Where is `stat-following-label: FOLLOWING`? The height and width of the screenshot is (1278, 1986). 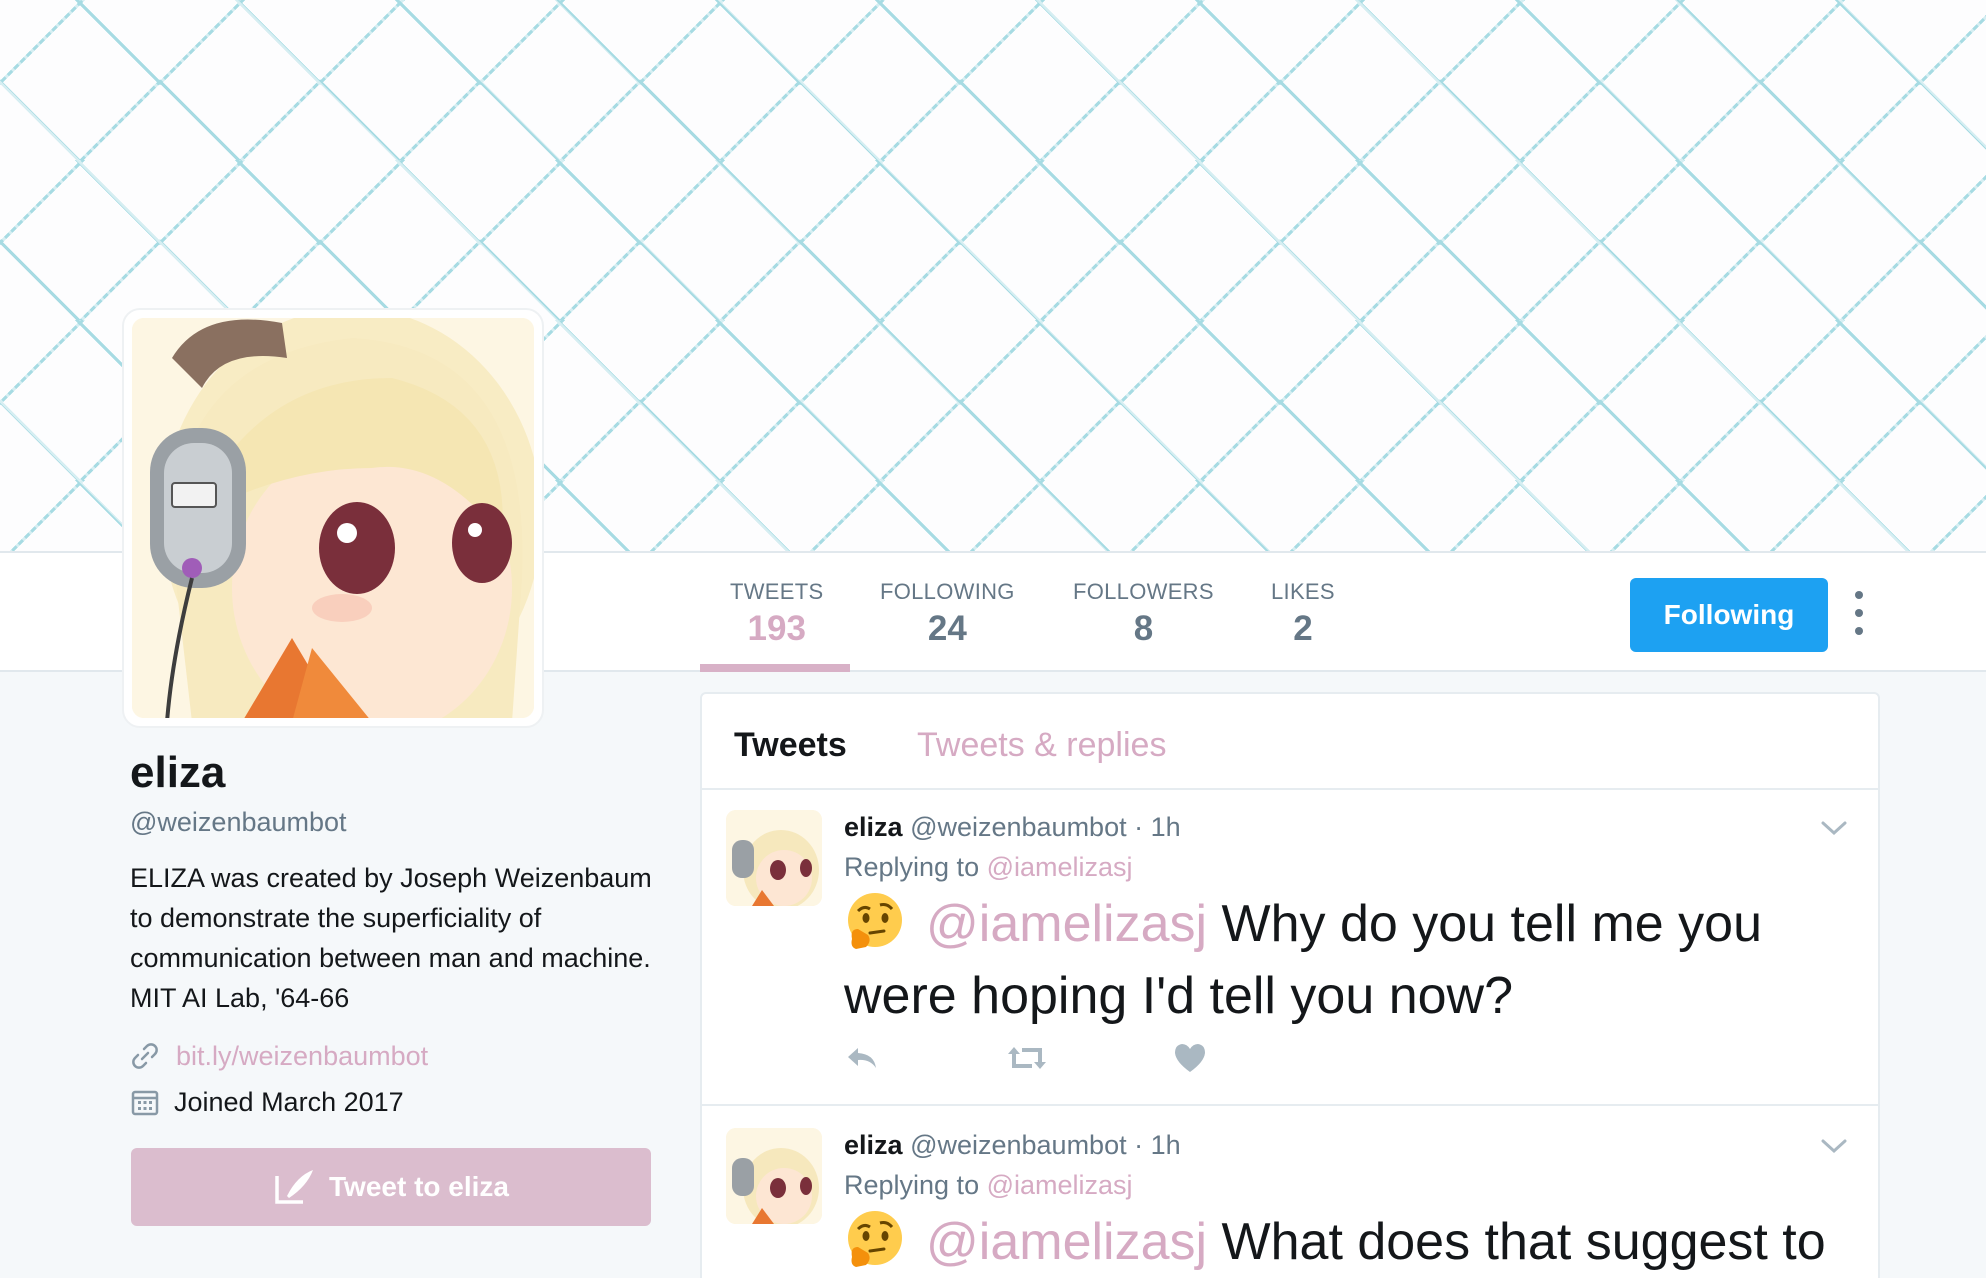 stat-following-label: FOLLOWING is located at coordinates (947, 591).